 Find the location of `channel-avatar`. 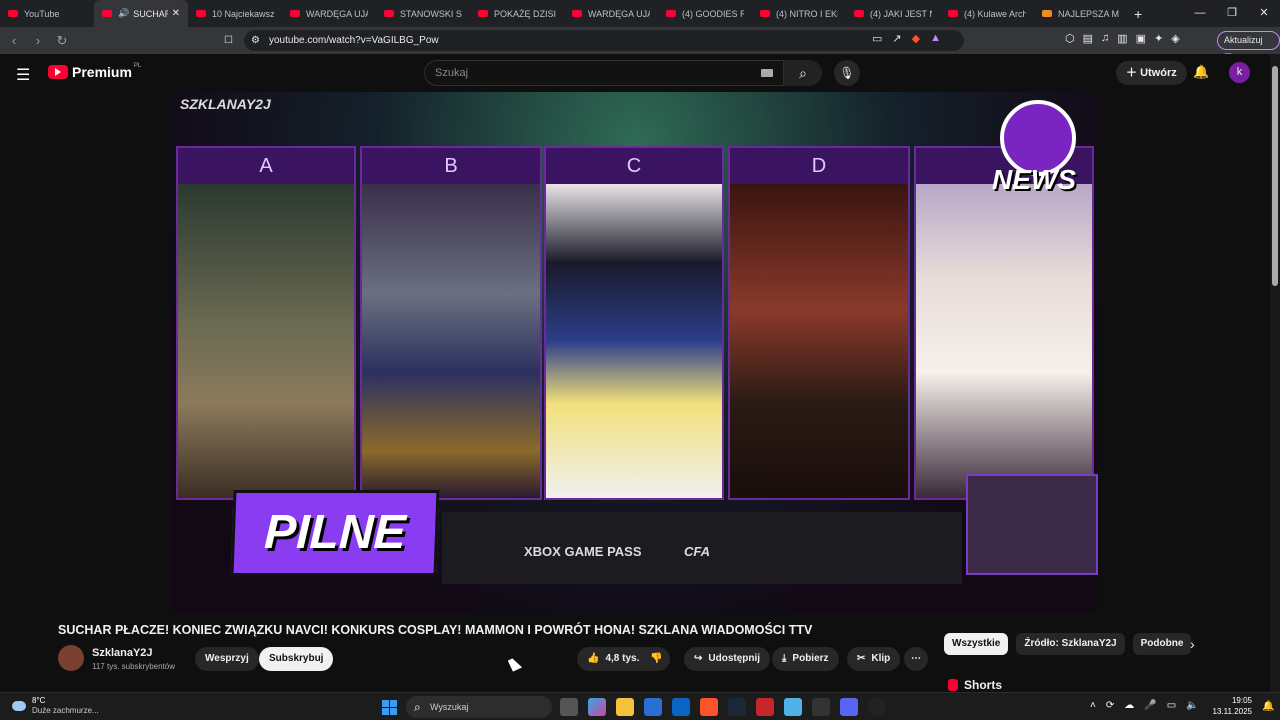

channel-avatar is located at coordinates (71, 658).